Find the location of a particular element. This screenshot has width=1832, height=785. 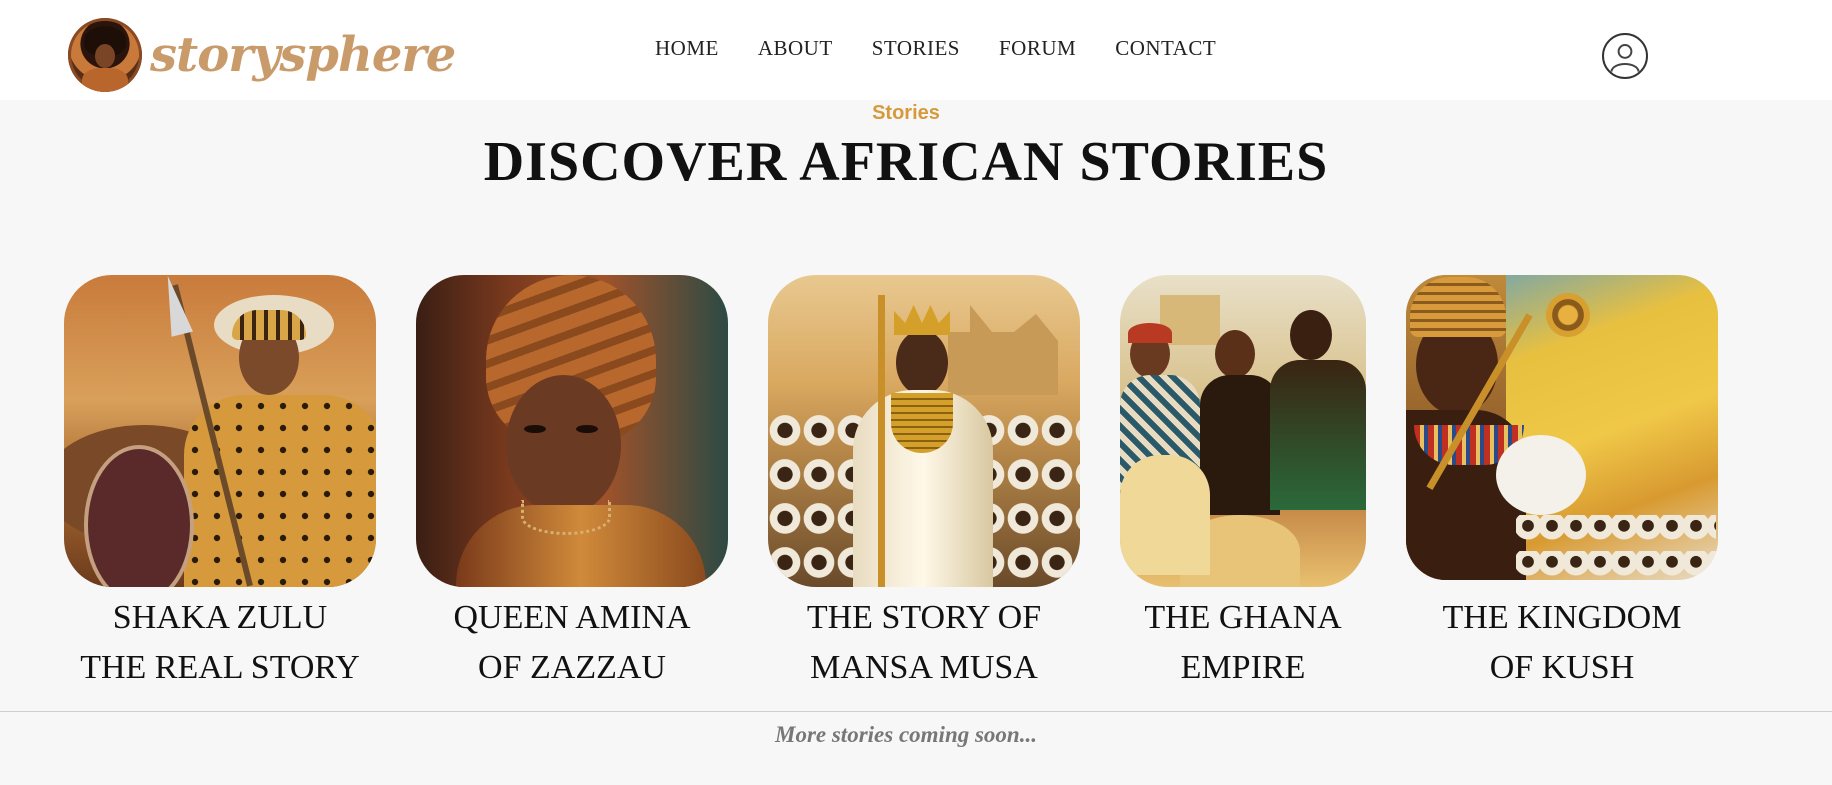

nav-forum: FORUM is located at coordinates (1037, 48).